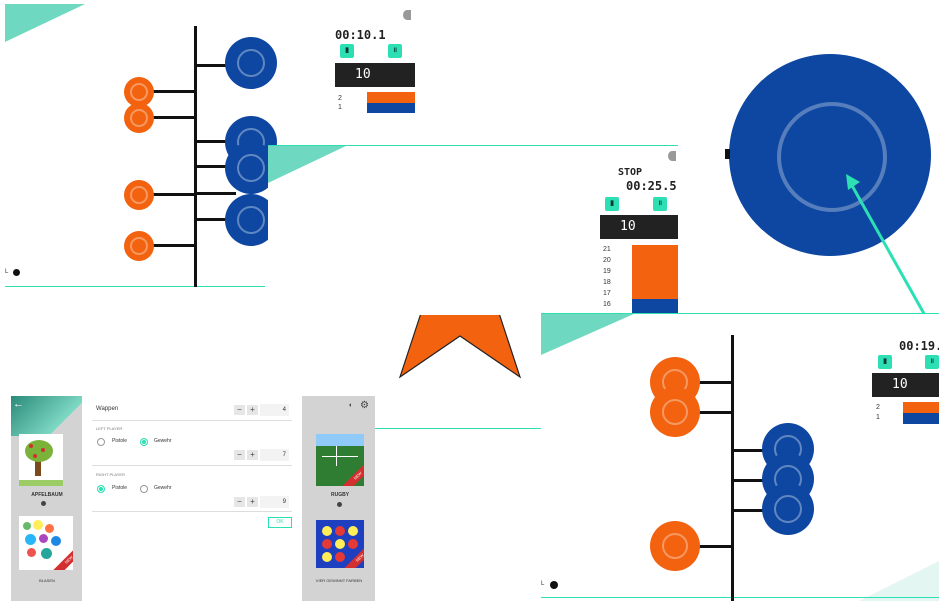 This screenshot has height=601, width=939. I want to click on card-blasen: NEW, so click(46, 543).